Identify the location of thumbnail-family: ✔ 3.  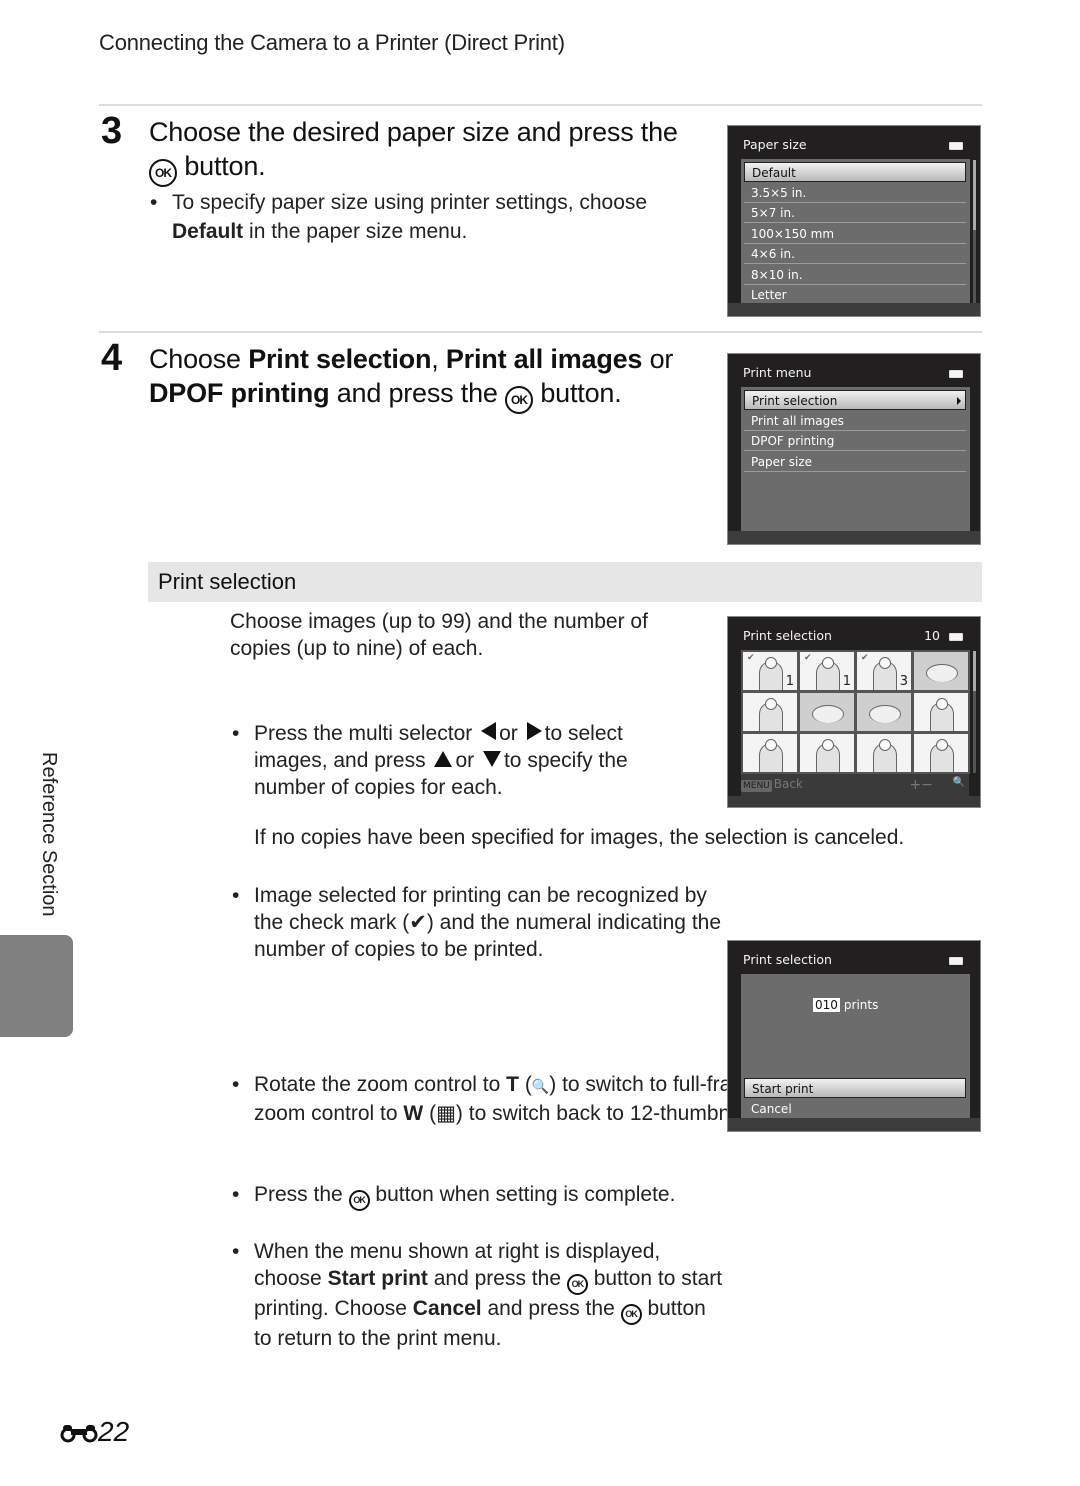
(884, 671).